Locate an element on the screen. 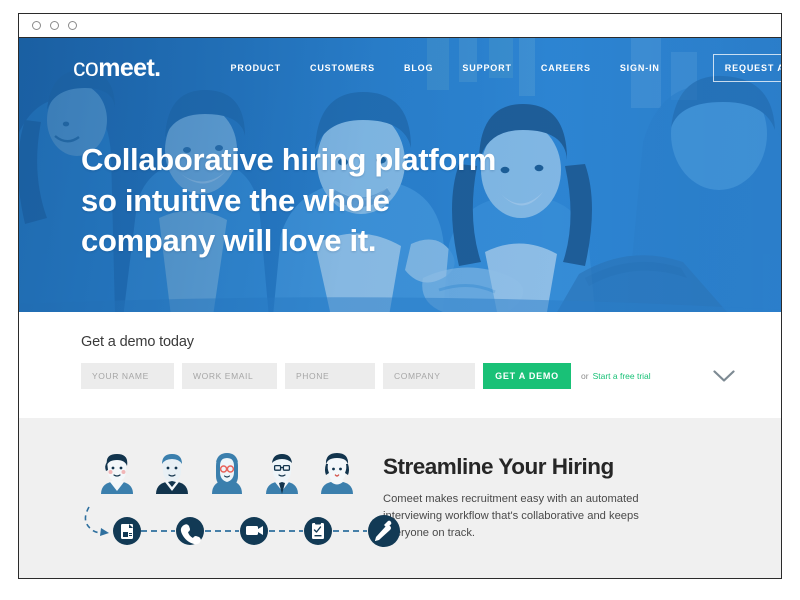  request-demo-button: REQUEST A DEMO › is located at coordinates (746, 68).